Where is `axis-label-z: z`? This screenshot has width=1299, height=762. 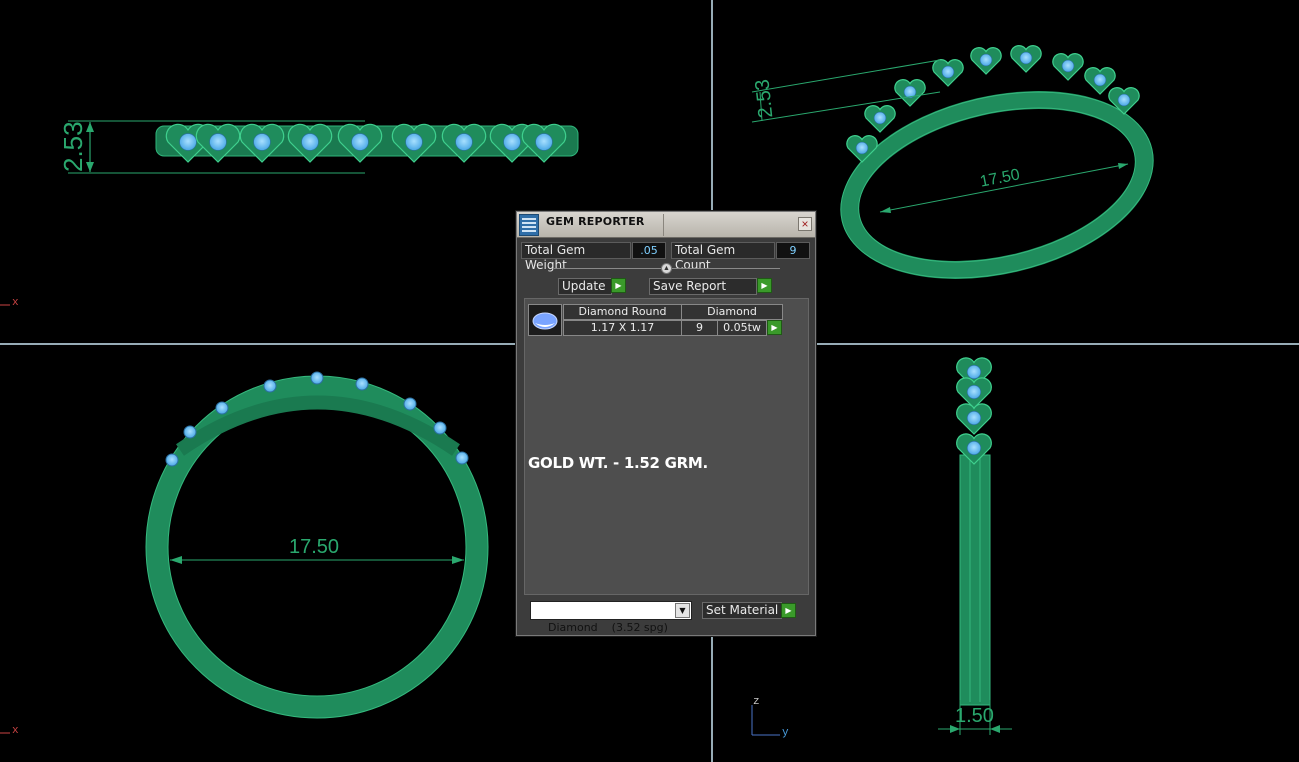
axis-label-z: z is located at coordinates (756, 702).